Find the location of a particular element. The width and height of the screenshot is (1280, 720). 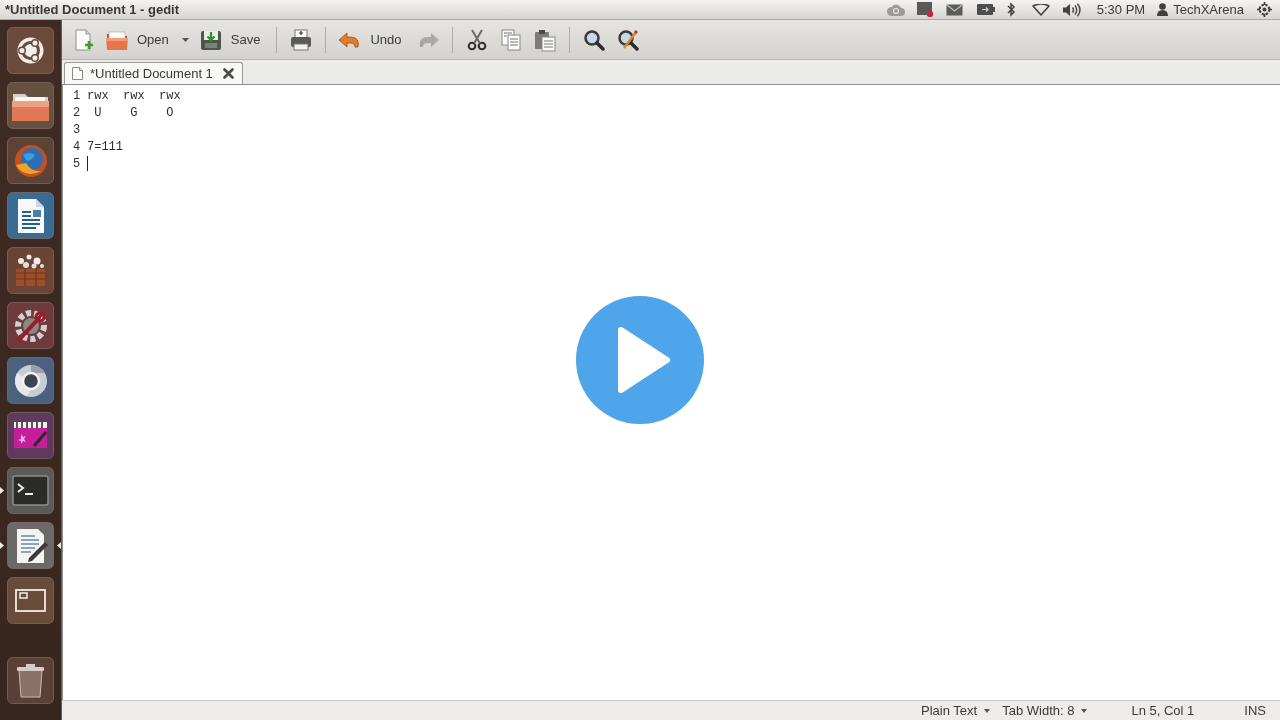

wifi-icon is located at coordinates (1040, 9).